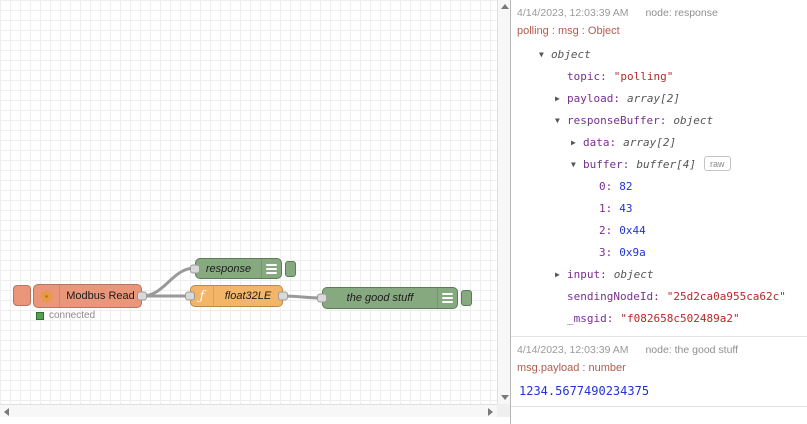 Image resolution: width=807 pixels, height=424 pixels. I want to click on node-response-debug: response, so click(243, 268).